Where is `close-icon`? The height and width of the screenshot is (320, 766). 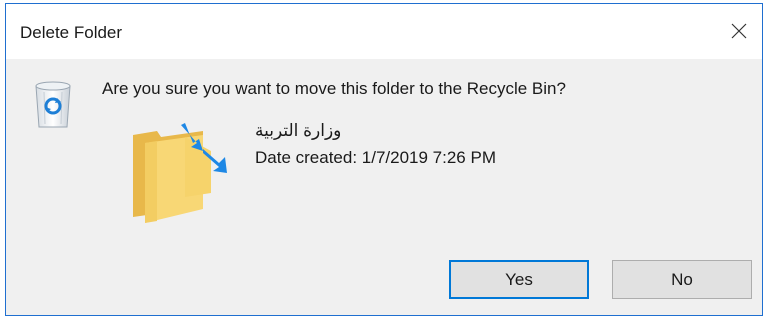
close-icon is located at coordinates (739, 31).